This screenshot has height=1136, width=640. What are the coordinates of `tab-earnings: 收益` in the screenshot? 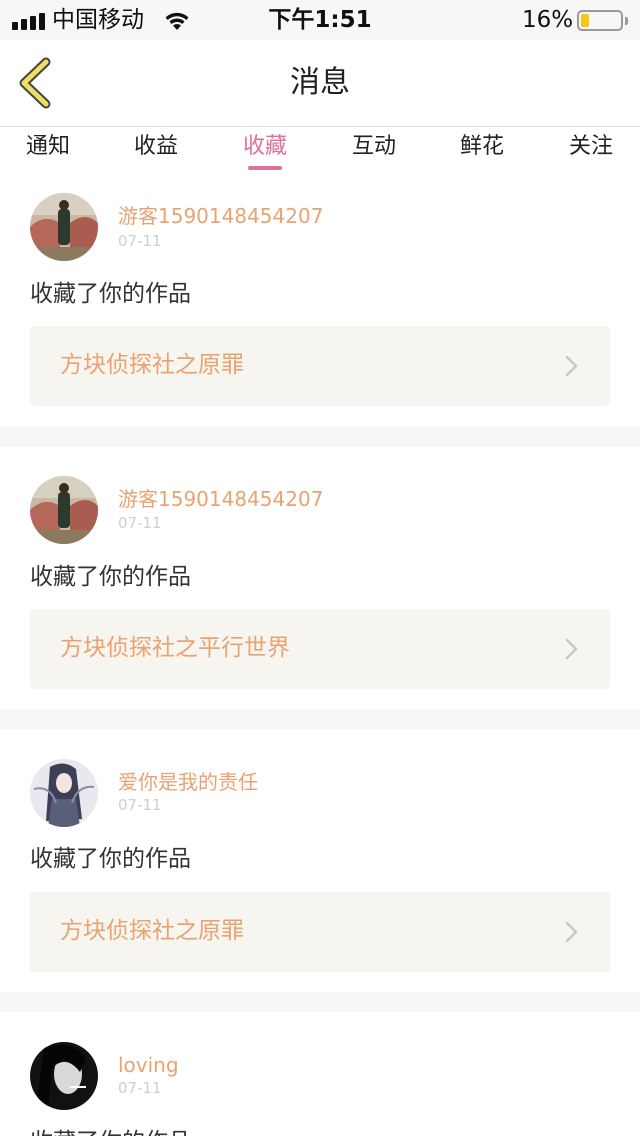 It's located at (156, 147).